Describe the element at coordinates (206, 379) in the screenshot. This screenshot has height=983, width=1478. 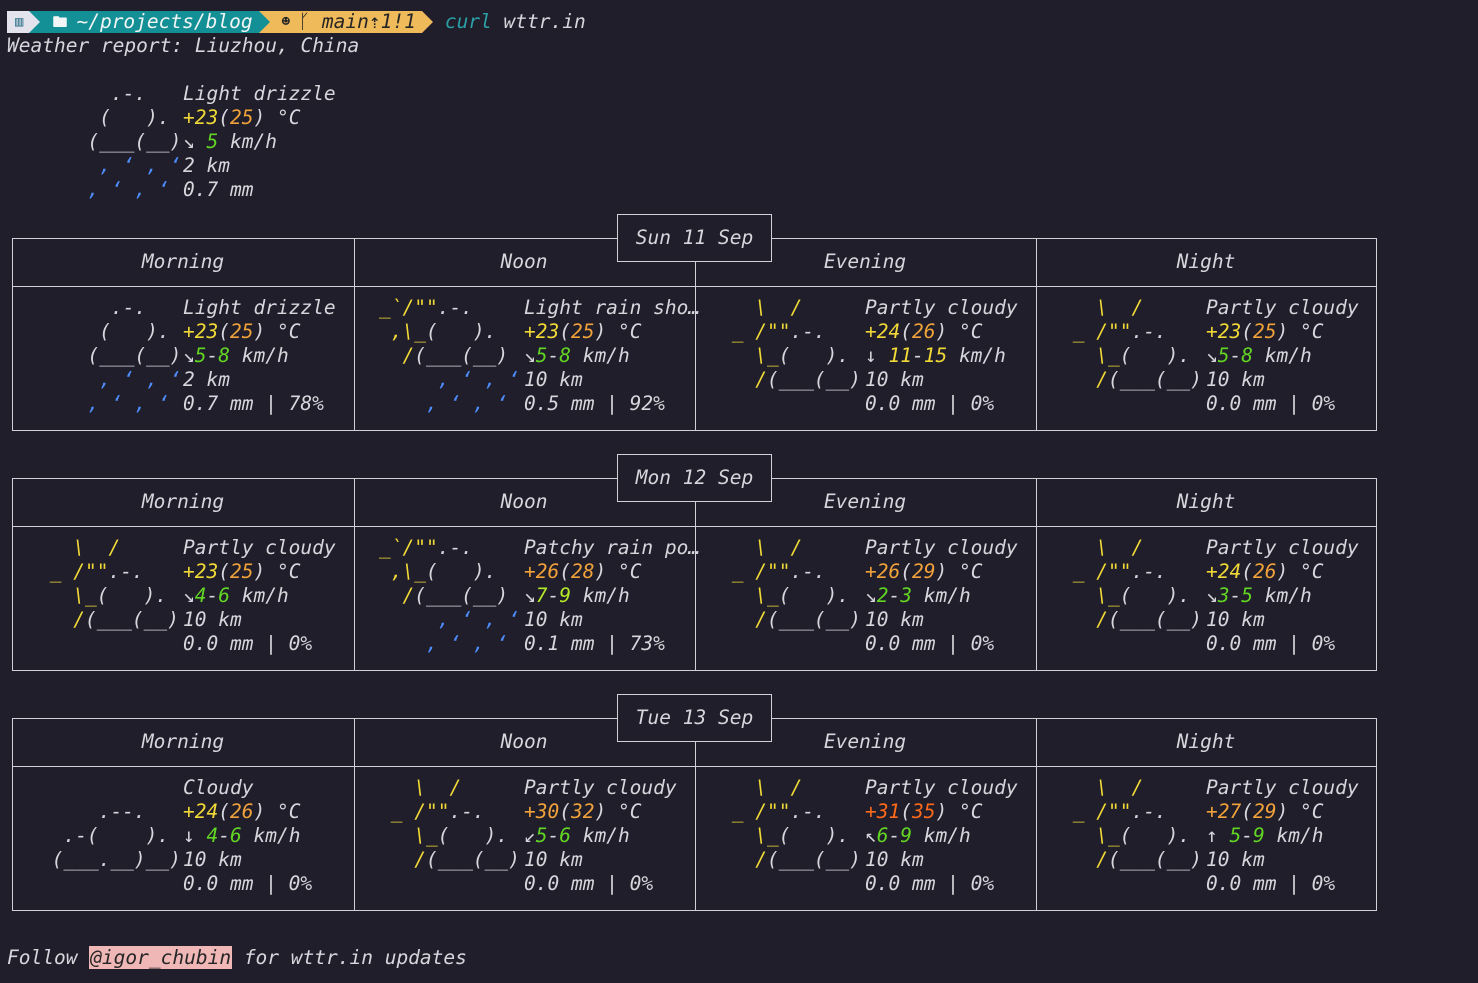
I see `cell-visibility: 2 km` at that location.